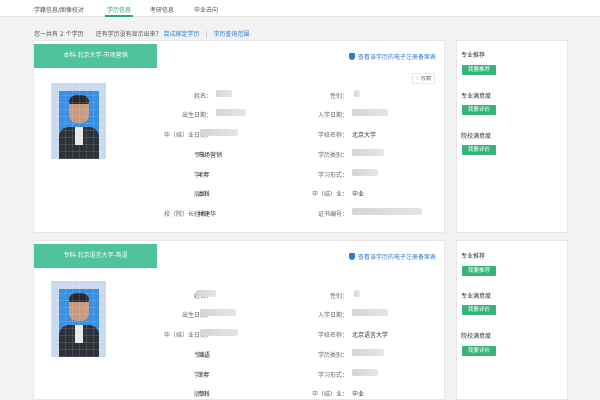 This screenshot has height=400, width=600. I want to click on value-cert-no-redacted, so click(387, 211).